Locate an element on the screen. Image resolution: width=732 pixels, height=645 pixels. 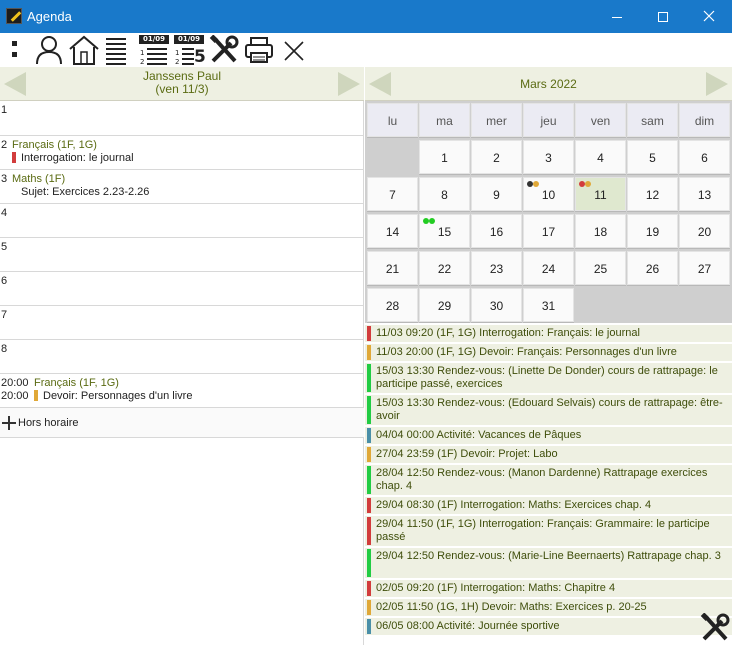
home-button is located at coordinates (84, 50).